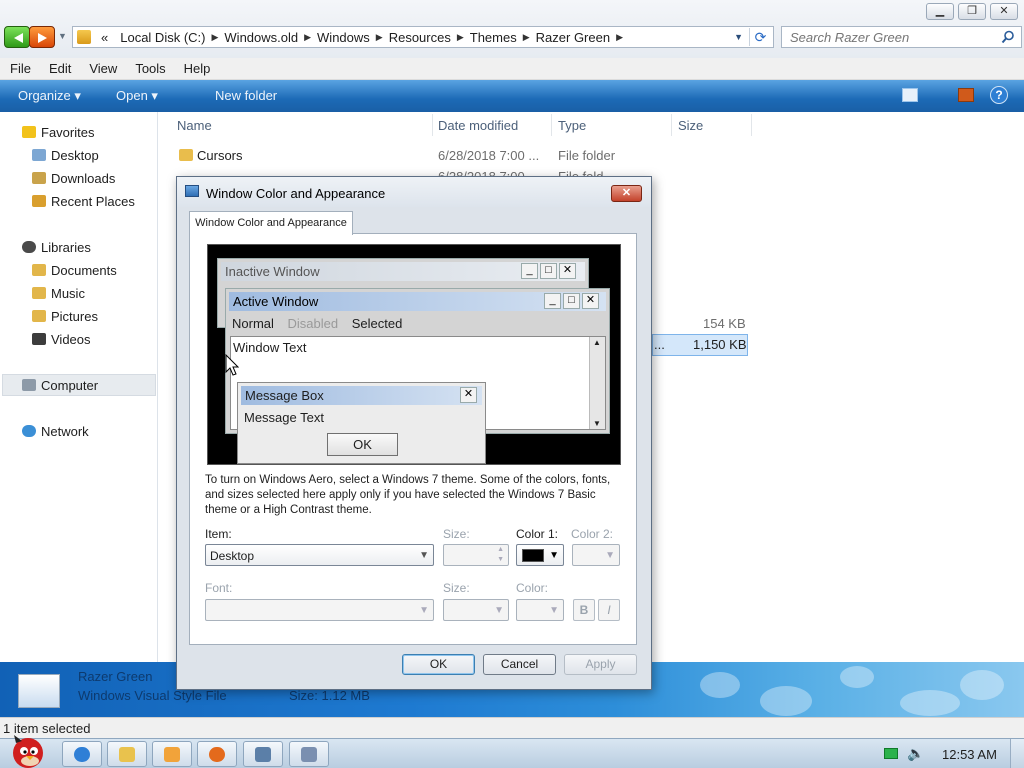 The image size is (1024, 768). What do you see at coordinates (49, 96) in the screenshot?
I see `organize-button: Organize ▾` at bounding box center [49, 96].